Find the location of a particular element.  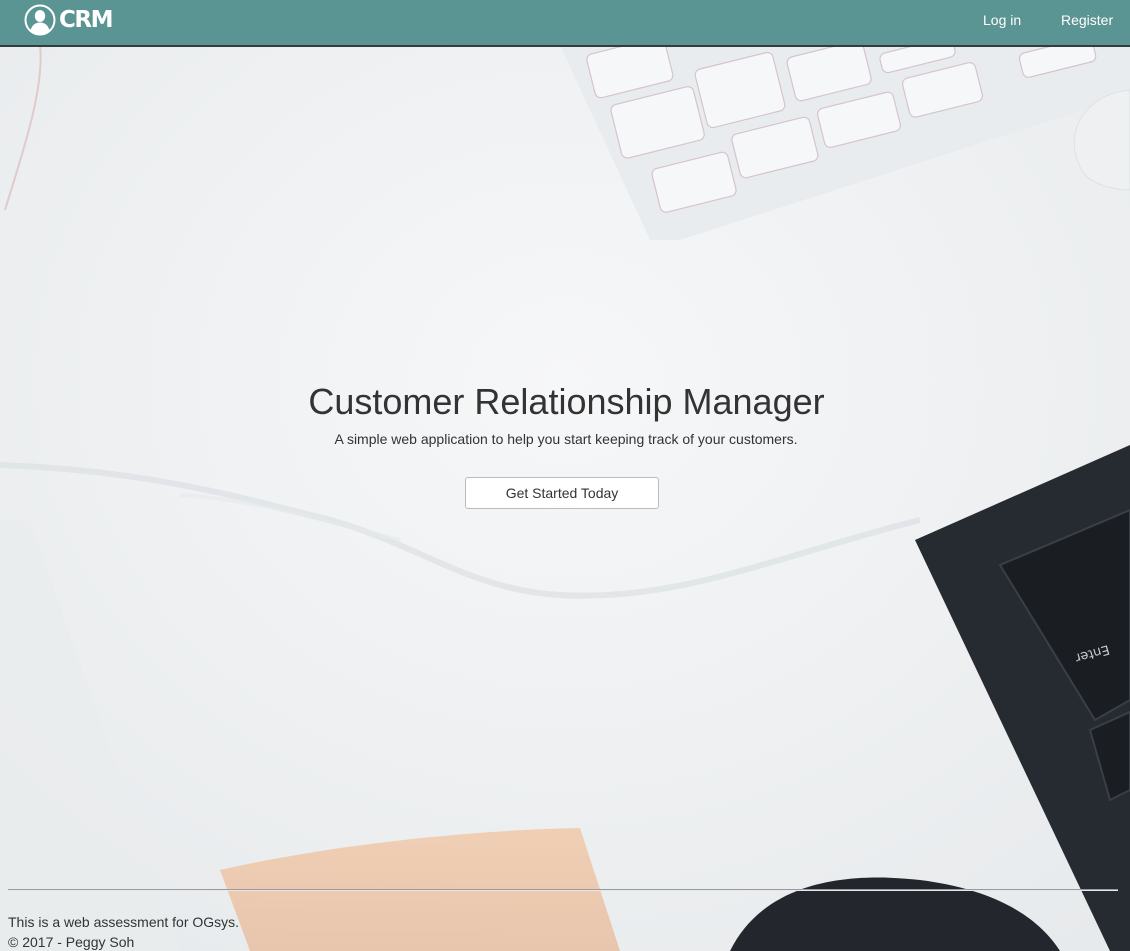

footer-assessment-text: This is a web assessment for OGsys. is located at coordinates (124, 922).